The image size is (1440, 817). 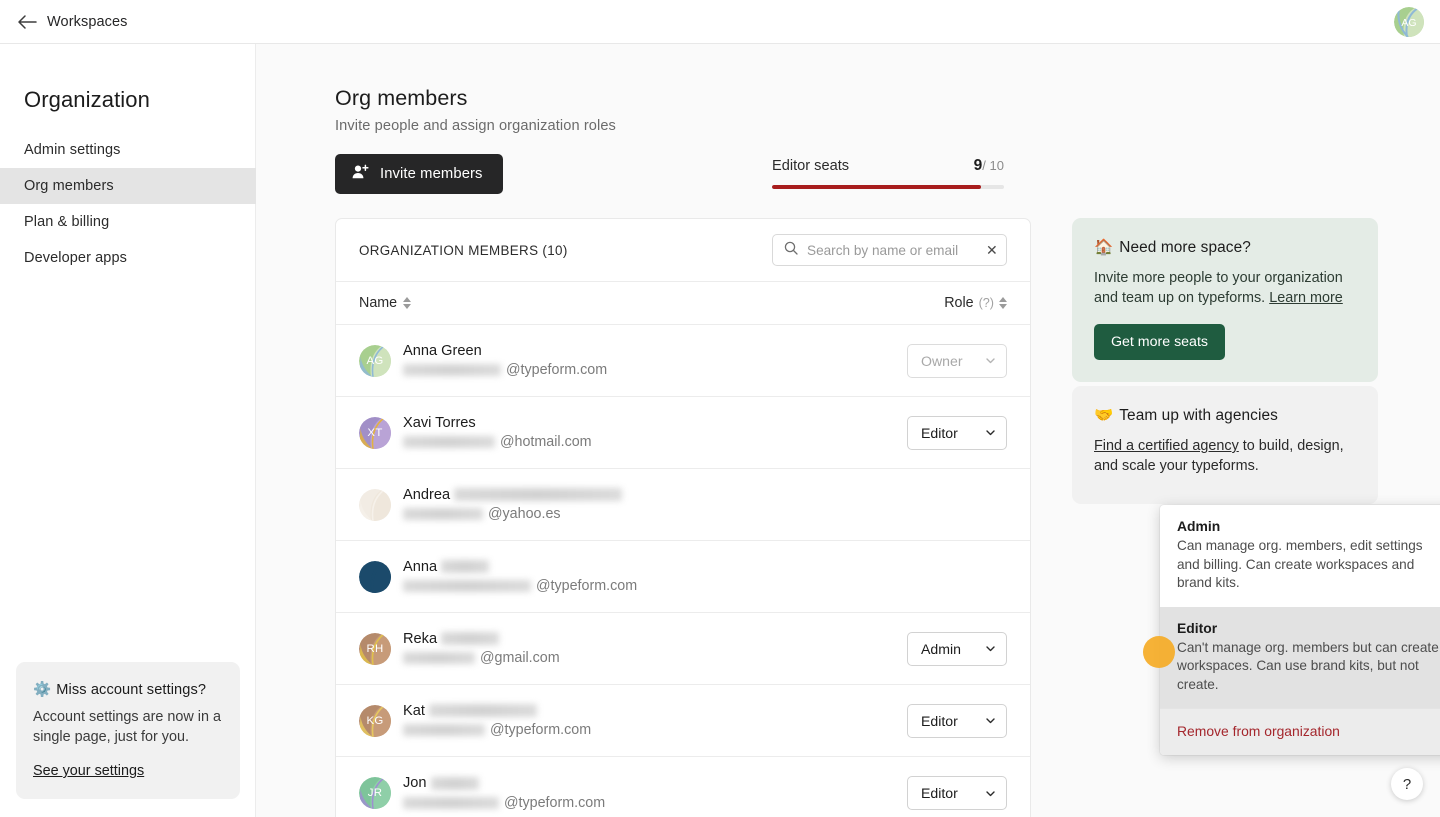 What do you see at coordinates (975, 303) in the screenshot?
I see `column-role: Role (?)` at bounding box center [975, 303].